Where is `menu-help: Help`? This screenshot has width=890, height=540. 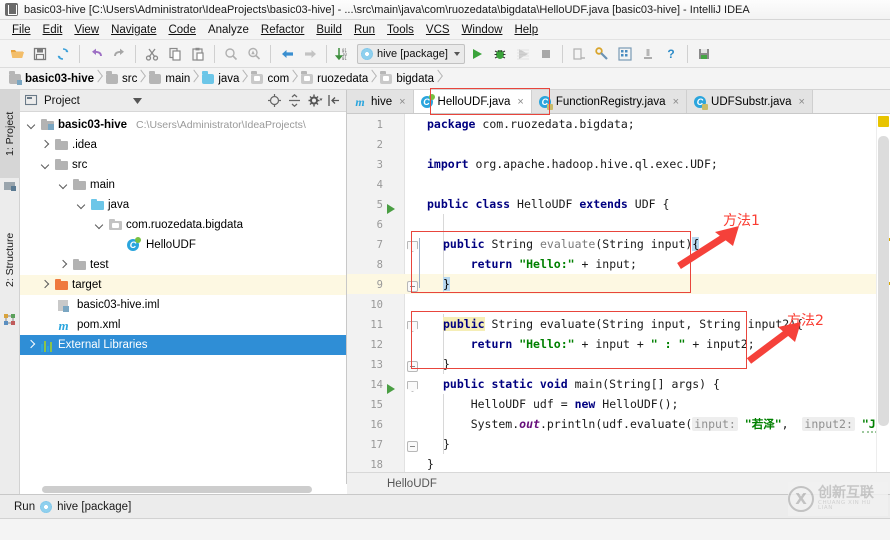 menu-help: Help is located at coordinates (526, 30).